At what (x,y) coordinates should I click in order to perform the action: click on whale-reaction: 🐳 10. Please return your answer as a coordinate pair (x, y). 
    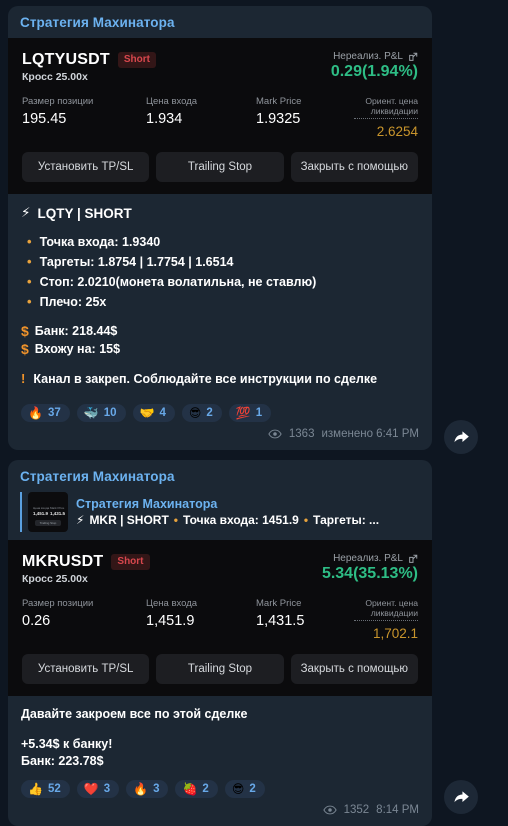
    Looking at the image, I should click on (101, 413).